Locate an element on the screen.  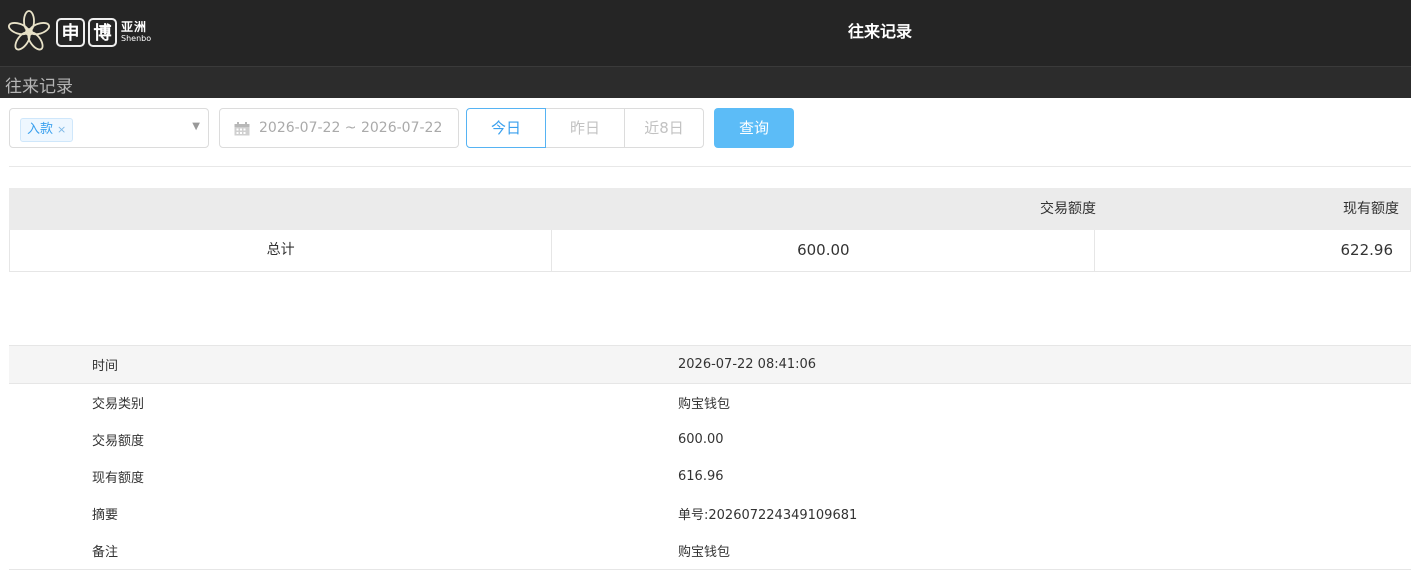
type-tag: 入款 × is located at coordinates (47, 130).